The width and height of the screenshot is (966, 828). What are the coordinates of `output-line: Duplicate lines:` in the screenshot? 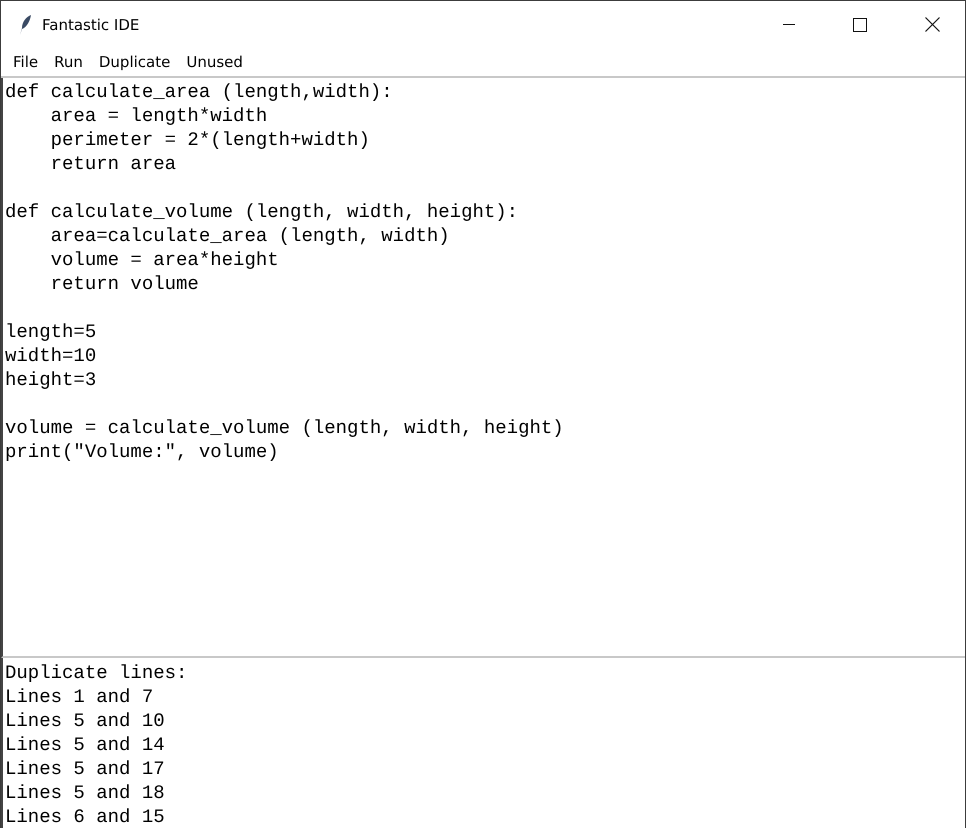 It's located at (96, 673).